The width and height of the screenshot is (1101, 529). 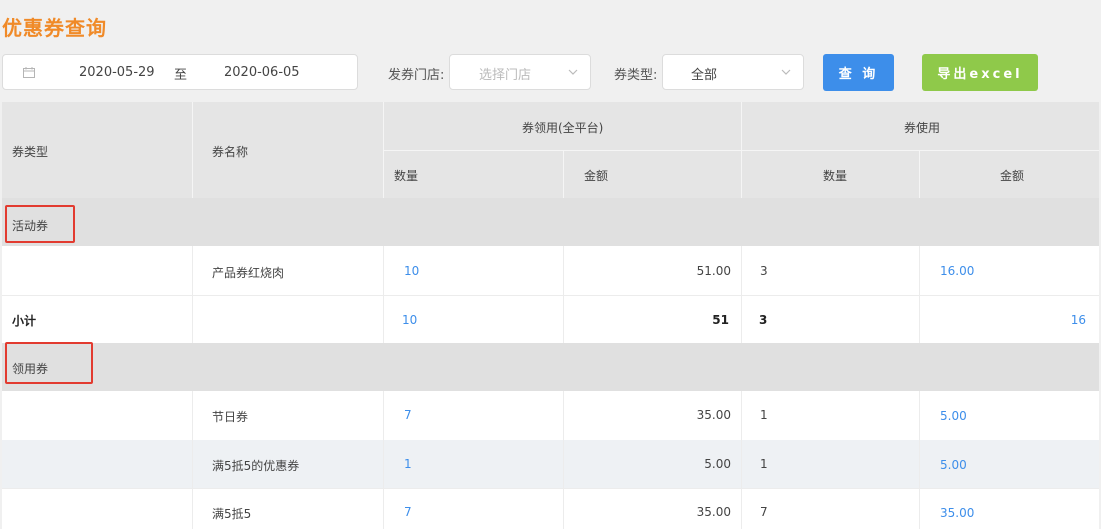 What do you see at coordinates (980, 72) in the screenshot?
I see `export-excel-button: 导出excel` at bounding box center [980, 72].